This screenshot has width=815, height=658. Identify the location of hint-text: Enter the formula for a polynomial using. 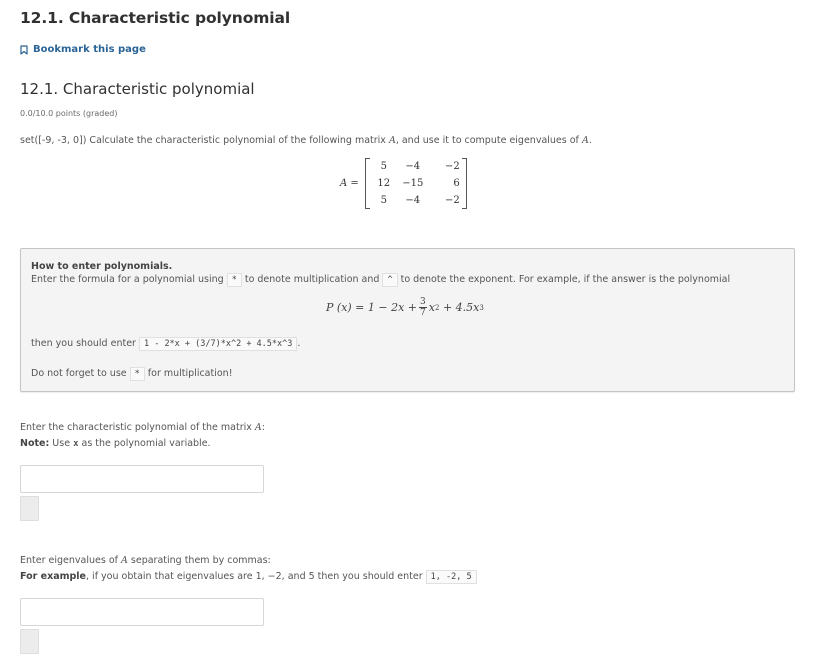
(129, 279).